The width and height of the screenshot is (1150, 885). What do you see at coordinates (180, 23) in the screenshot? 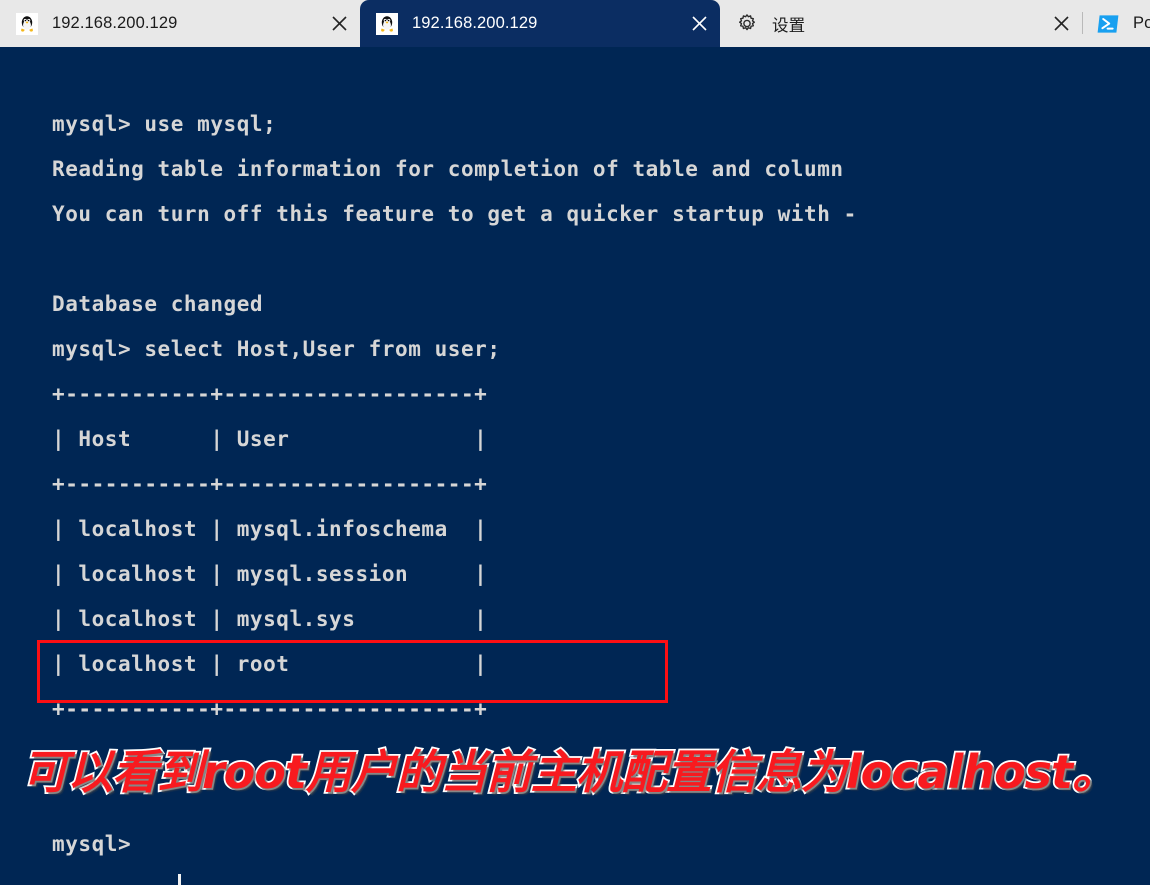
I see `tab-linux-1: 192.168.200.129` at bounding box center [180, 23].